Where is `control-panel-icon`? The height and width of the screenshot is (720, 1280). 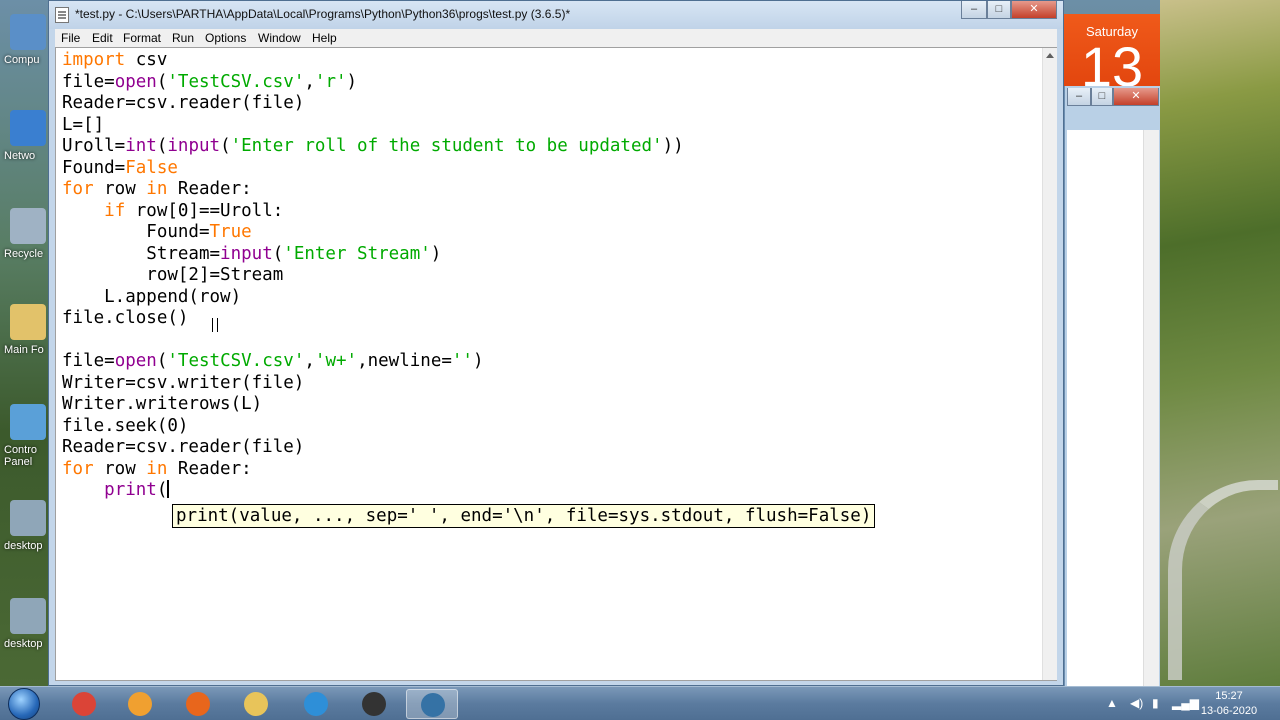 control-panel-icon is located at coordinates (28, 422).